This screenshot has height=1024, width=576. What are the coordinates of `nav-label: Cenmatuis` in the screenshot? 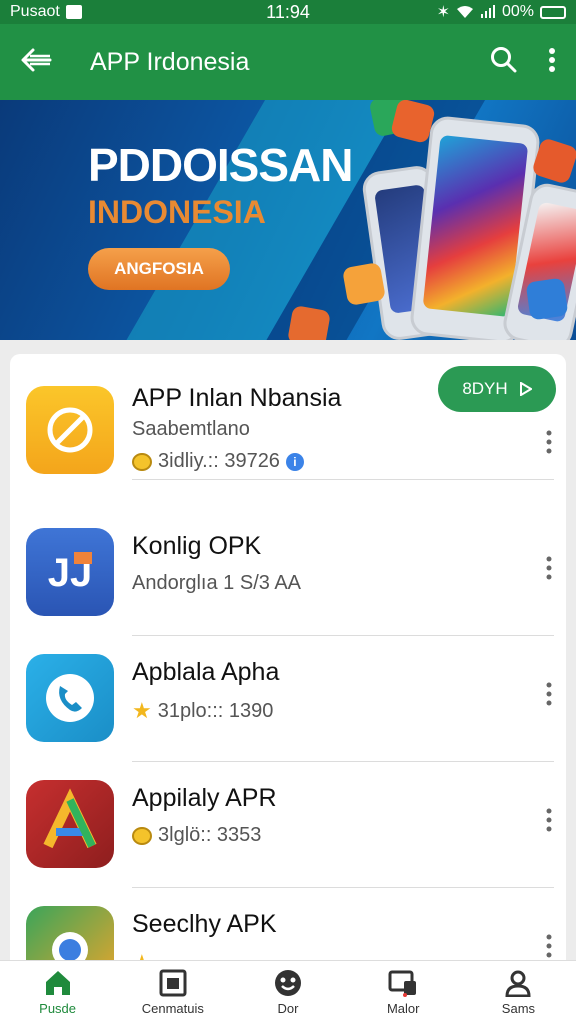 It's located at (172, 1008).